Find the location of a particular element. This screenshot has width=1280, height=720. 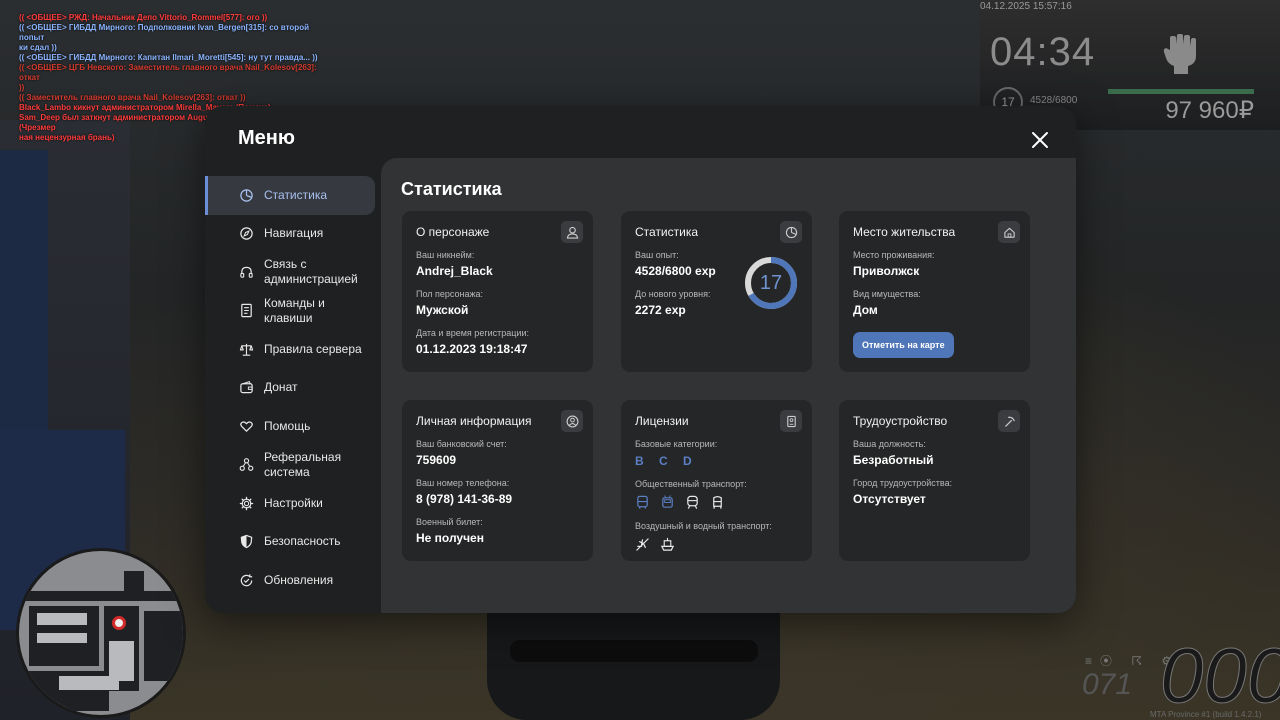

sidebar-item: Донат is located at coordinates (293, 388).